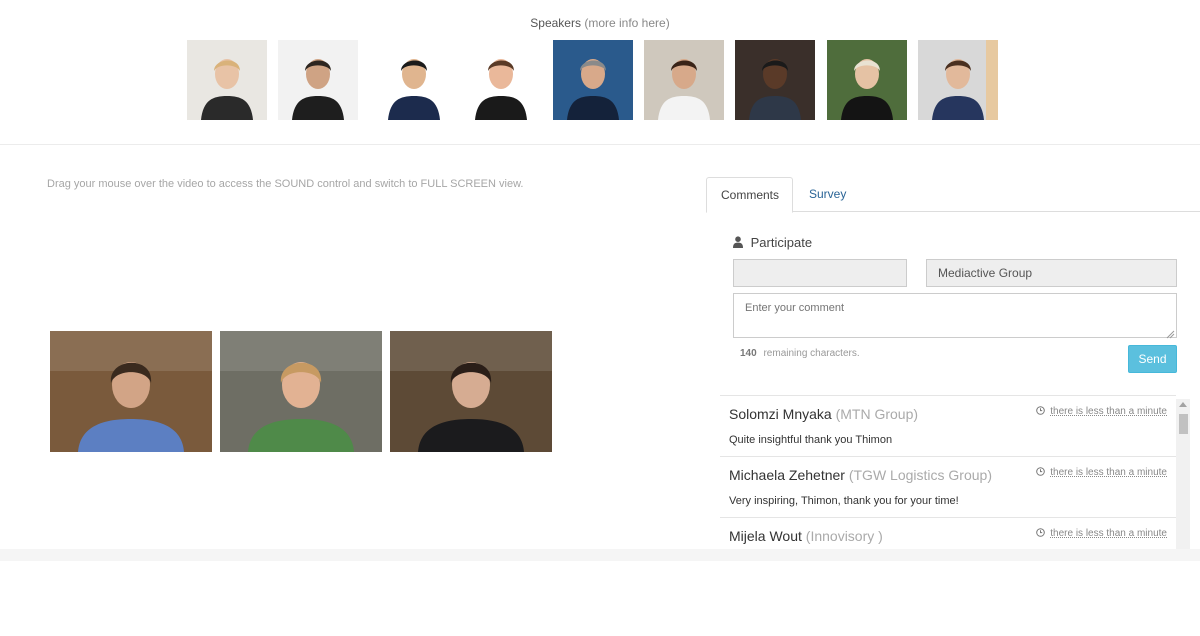  I want to click on comment-author: Mijela Wout, so click(765, 536).